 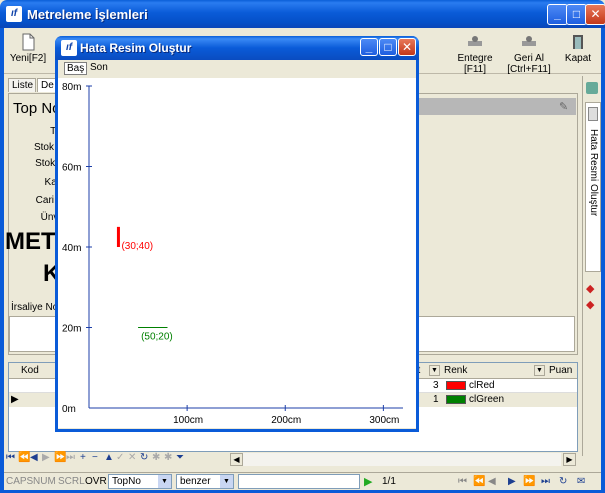 What do you see at coordinates (28, 58) in the screenshot?
I see `new-button-label: Yeni[F2]` at bounding box center [28, 58].